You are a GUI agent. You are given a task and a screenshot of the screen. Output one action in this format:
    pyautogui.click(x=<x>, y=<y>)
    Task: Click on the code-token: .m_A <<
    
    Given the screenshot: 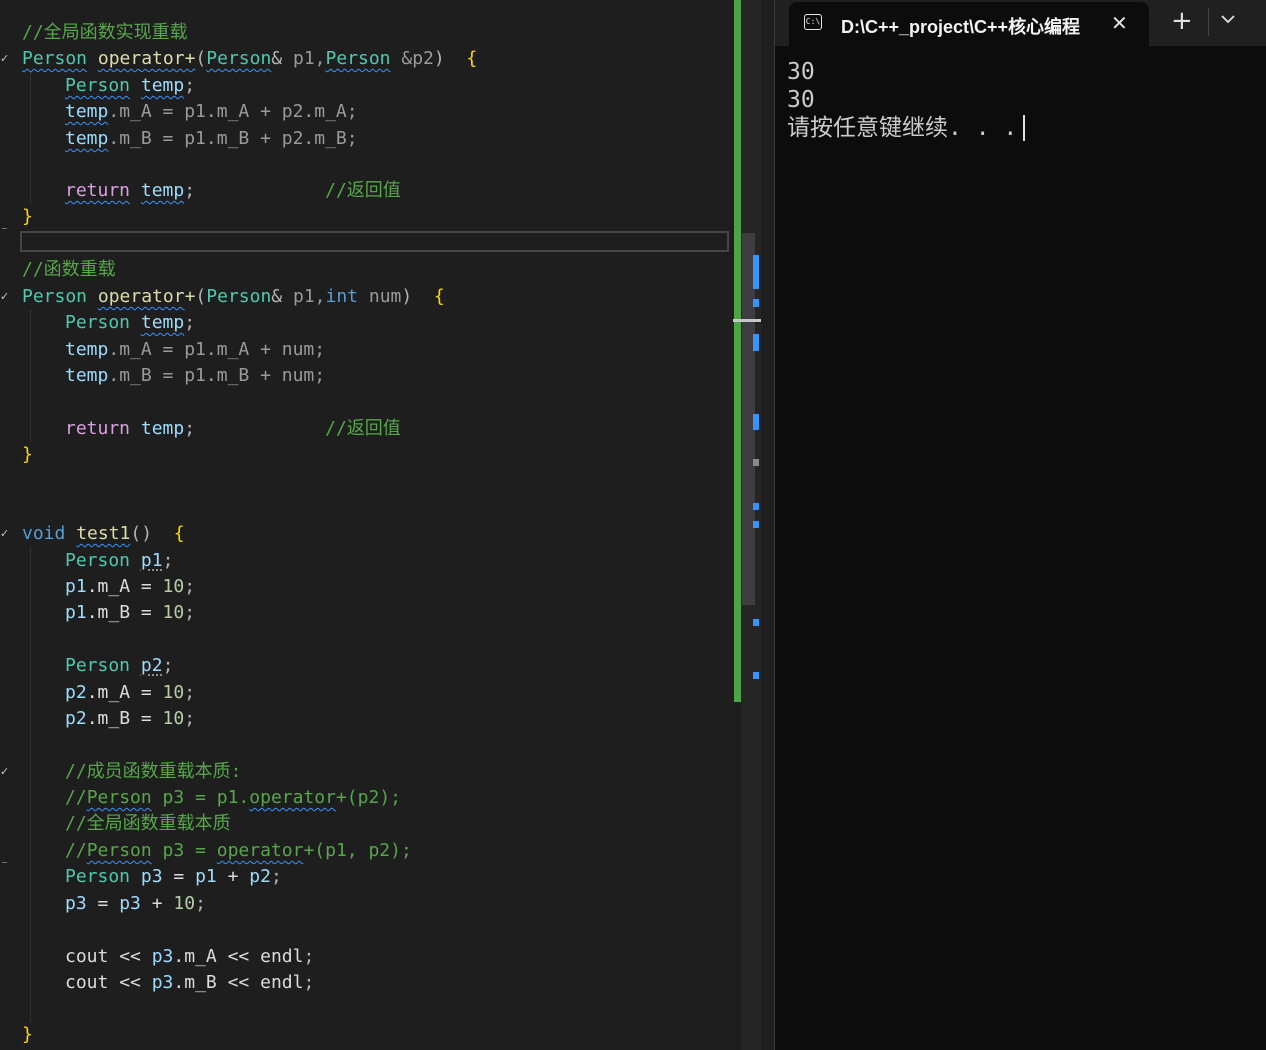 What is the action you would take?
    pyautogui.click(x=217, y=956)
    